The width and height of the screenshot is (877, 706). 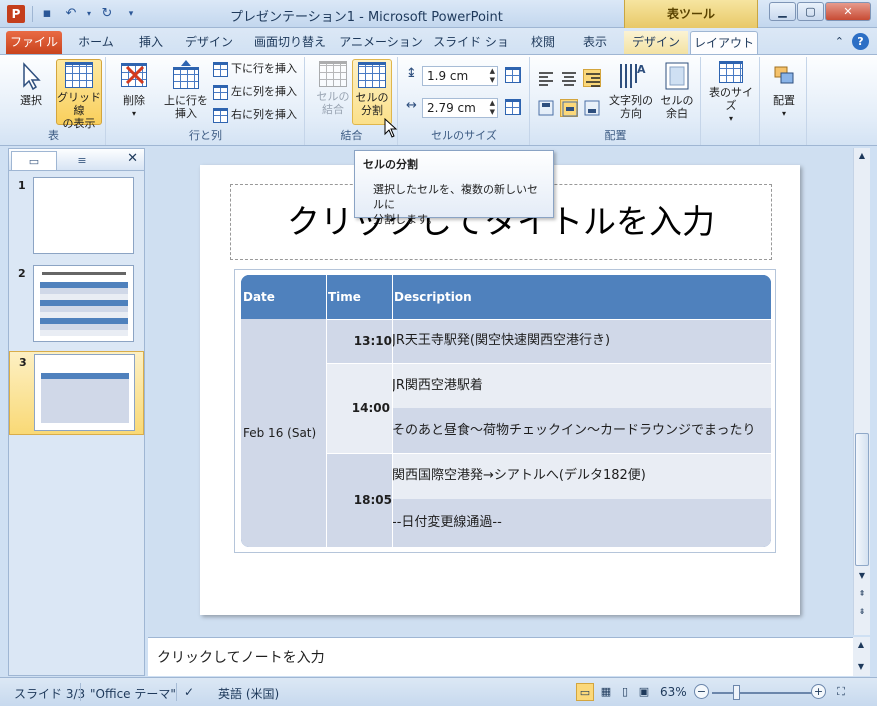 What do you see at coordinates (585, 692) in the screenshot?
I see `normal-view-icon: ▭` at bounding box center [585, 692].